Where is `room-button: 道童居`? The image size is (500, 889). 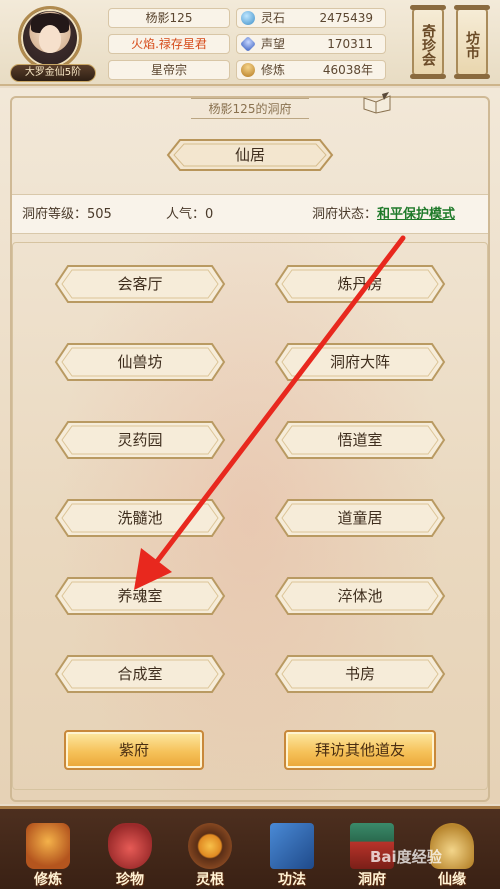
room-button: 道童居 is located at coordinates (360, 518).